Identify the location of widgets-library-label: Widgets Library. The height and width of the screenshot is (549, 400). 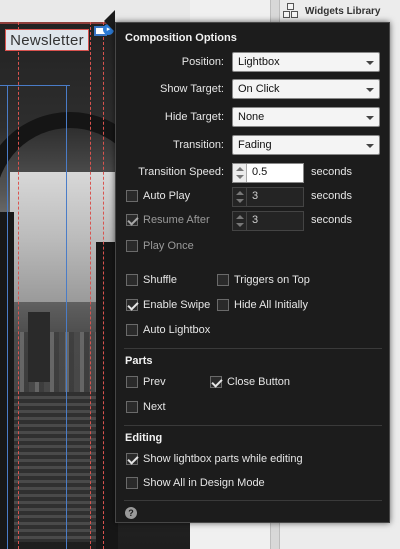
(343, 11).